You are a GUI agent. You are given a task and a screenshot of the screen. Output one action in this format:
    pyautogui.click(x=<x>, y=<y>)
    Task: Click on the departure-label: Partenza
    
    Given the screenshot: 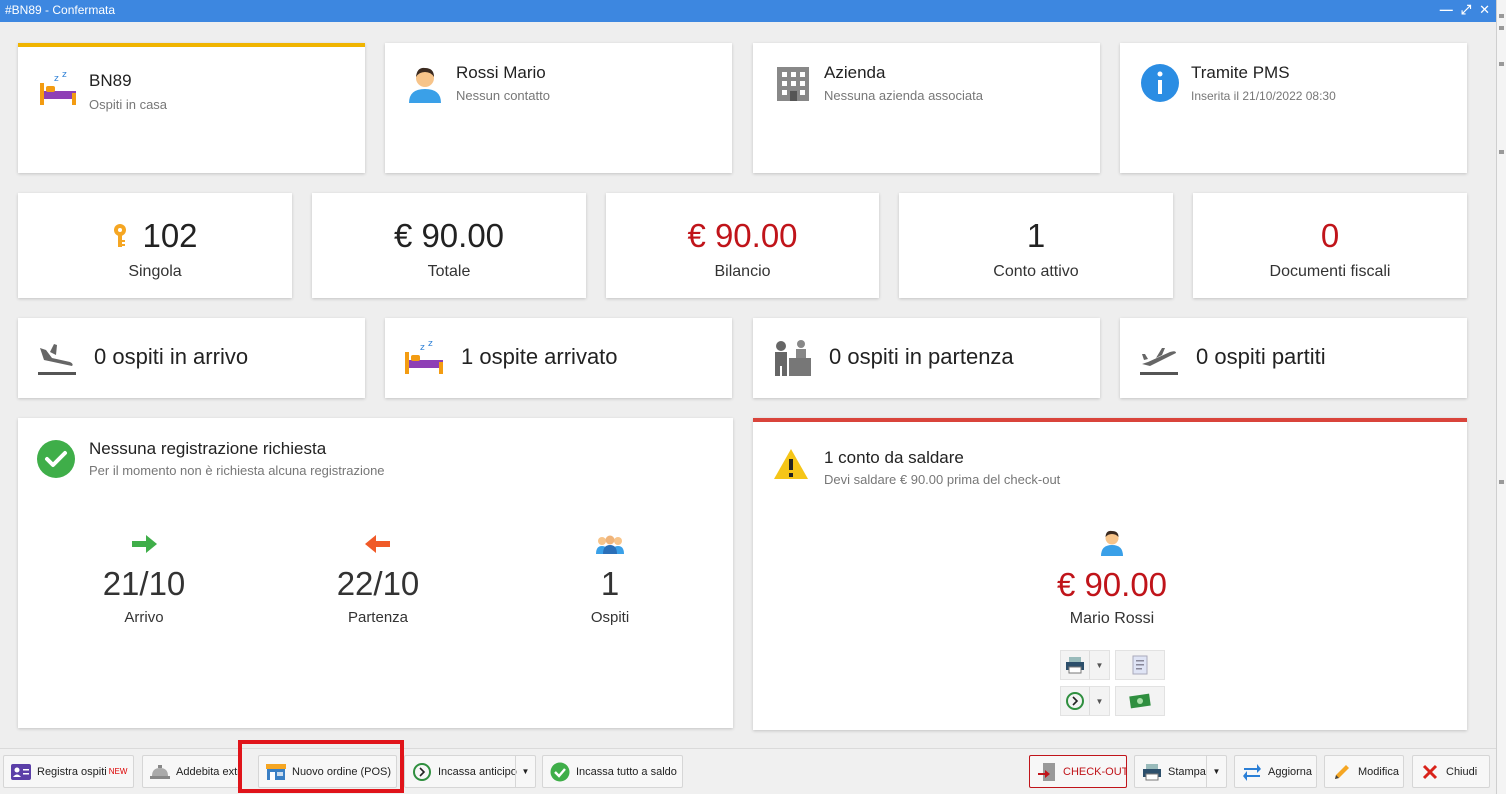 What is the action you would take?
    pyautogui.click(x=378, y=617)
    